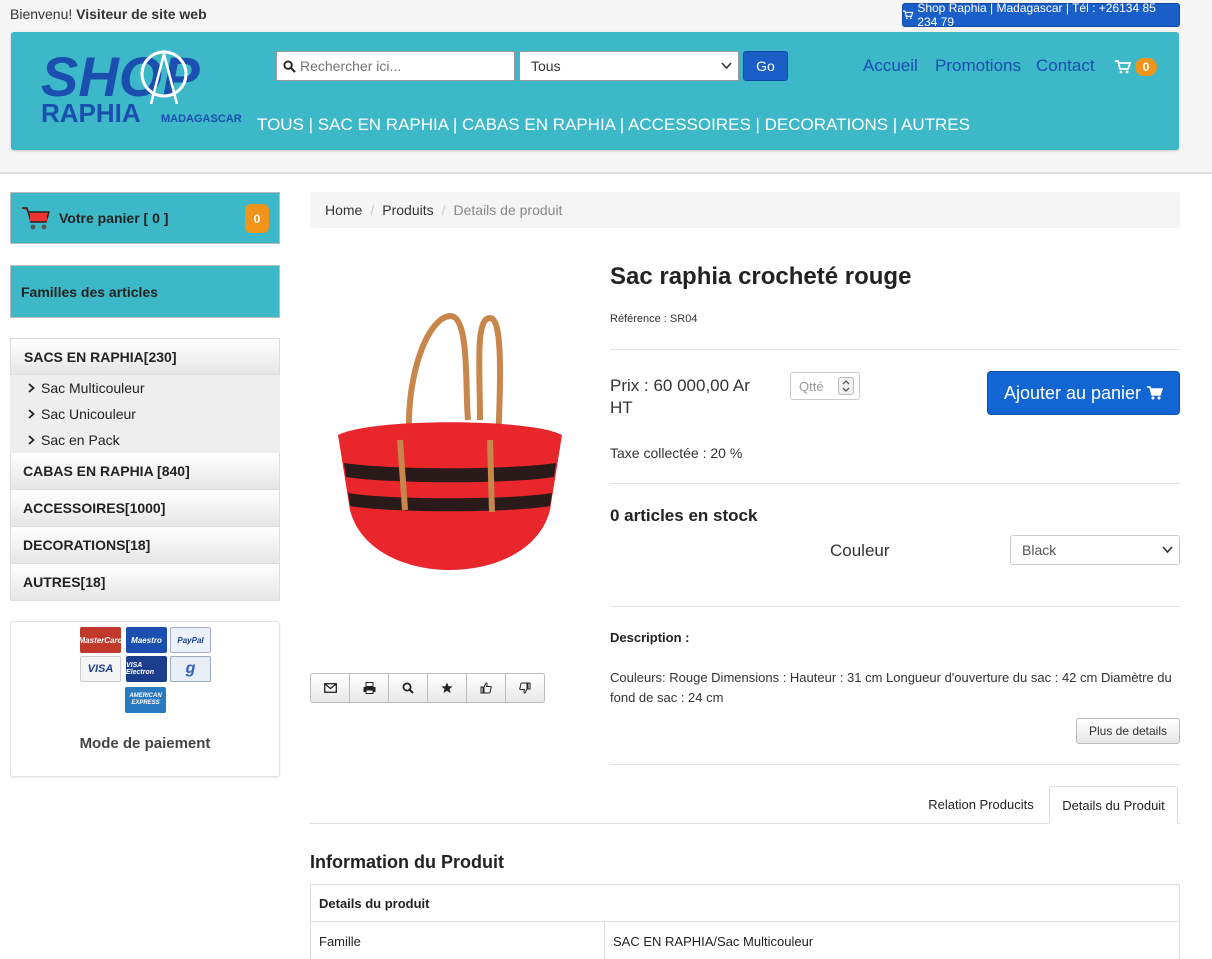 The width and height of the screenshot is (1212, 959). I want to click on subcategory-label: Sac Multicouleur, so click(93, 388).